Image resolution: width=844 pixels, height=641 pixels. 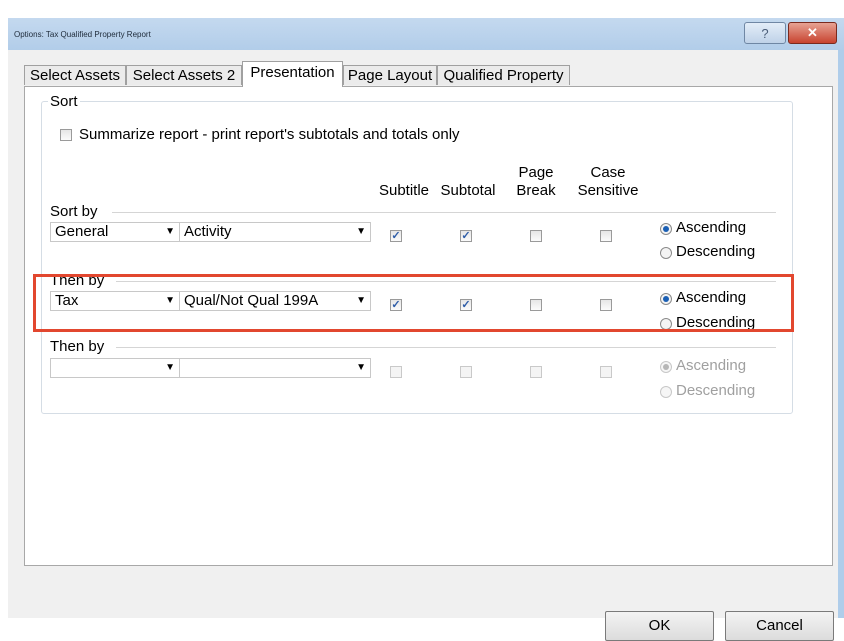 I want to click on then-by-2-label: Then by, so click(x=77, y=346).